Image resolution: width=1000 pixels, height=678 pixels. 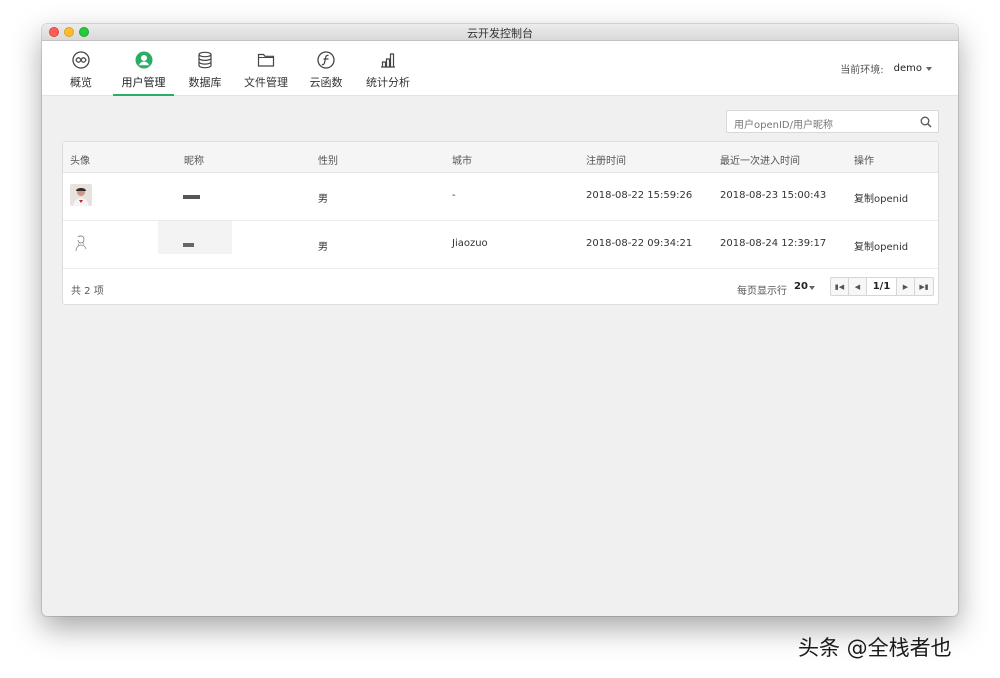 What do you see at coordinates (388, 82) in the screenshot?
I see `nav-label: 统计分析` at bounding box center [388, 82].